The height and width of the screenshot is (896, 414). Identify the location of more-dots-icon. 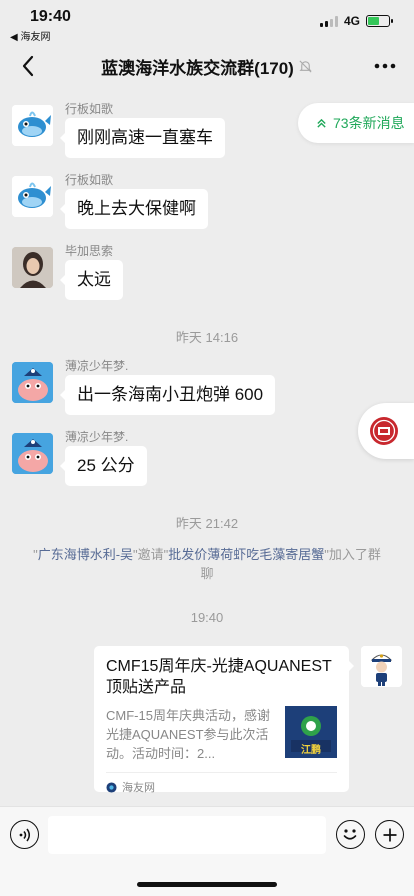
(385, 66).